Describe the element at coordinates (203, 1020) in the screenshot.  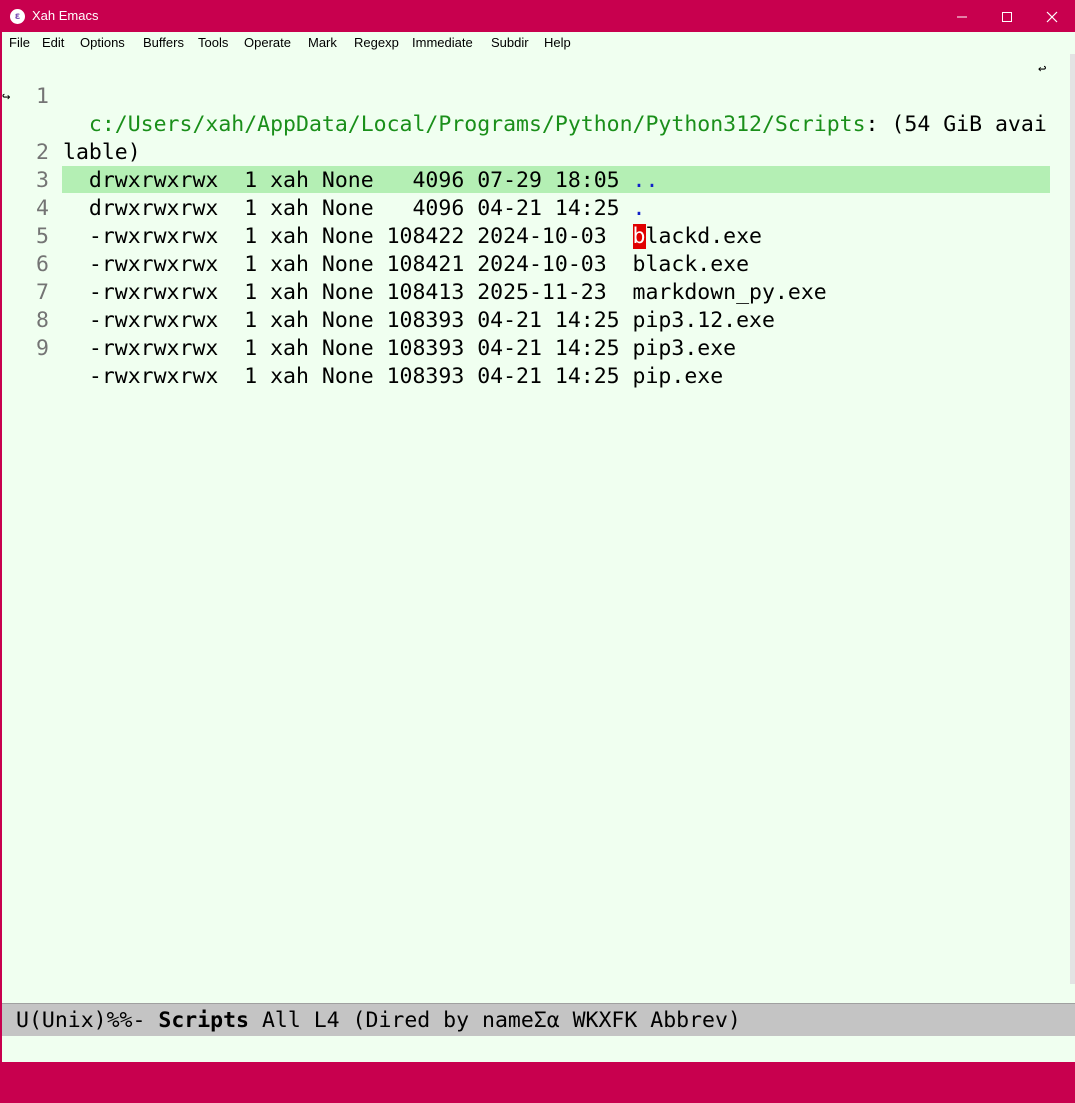
I see `modeline-buffer-name: Scripts` at that location.